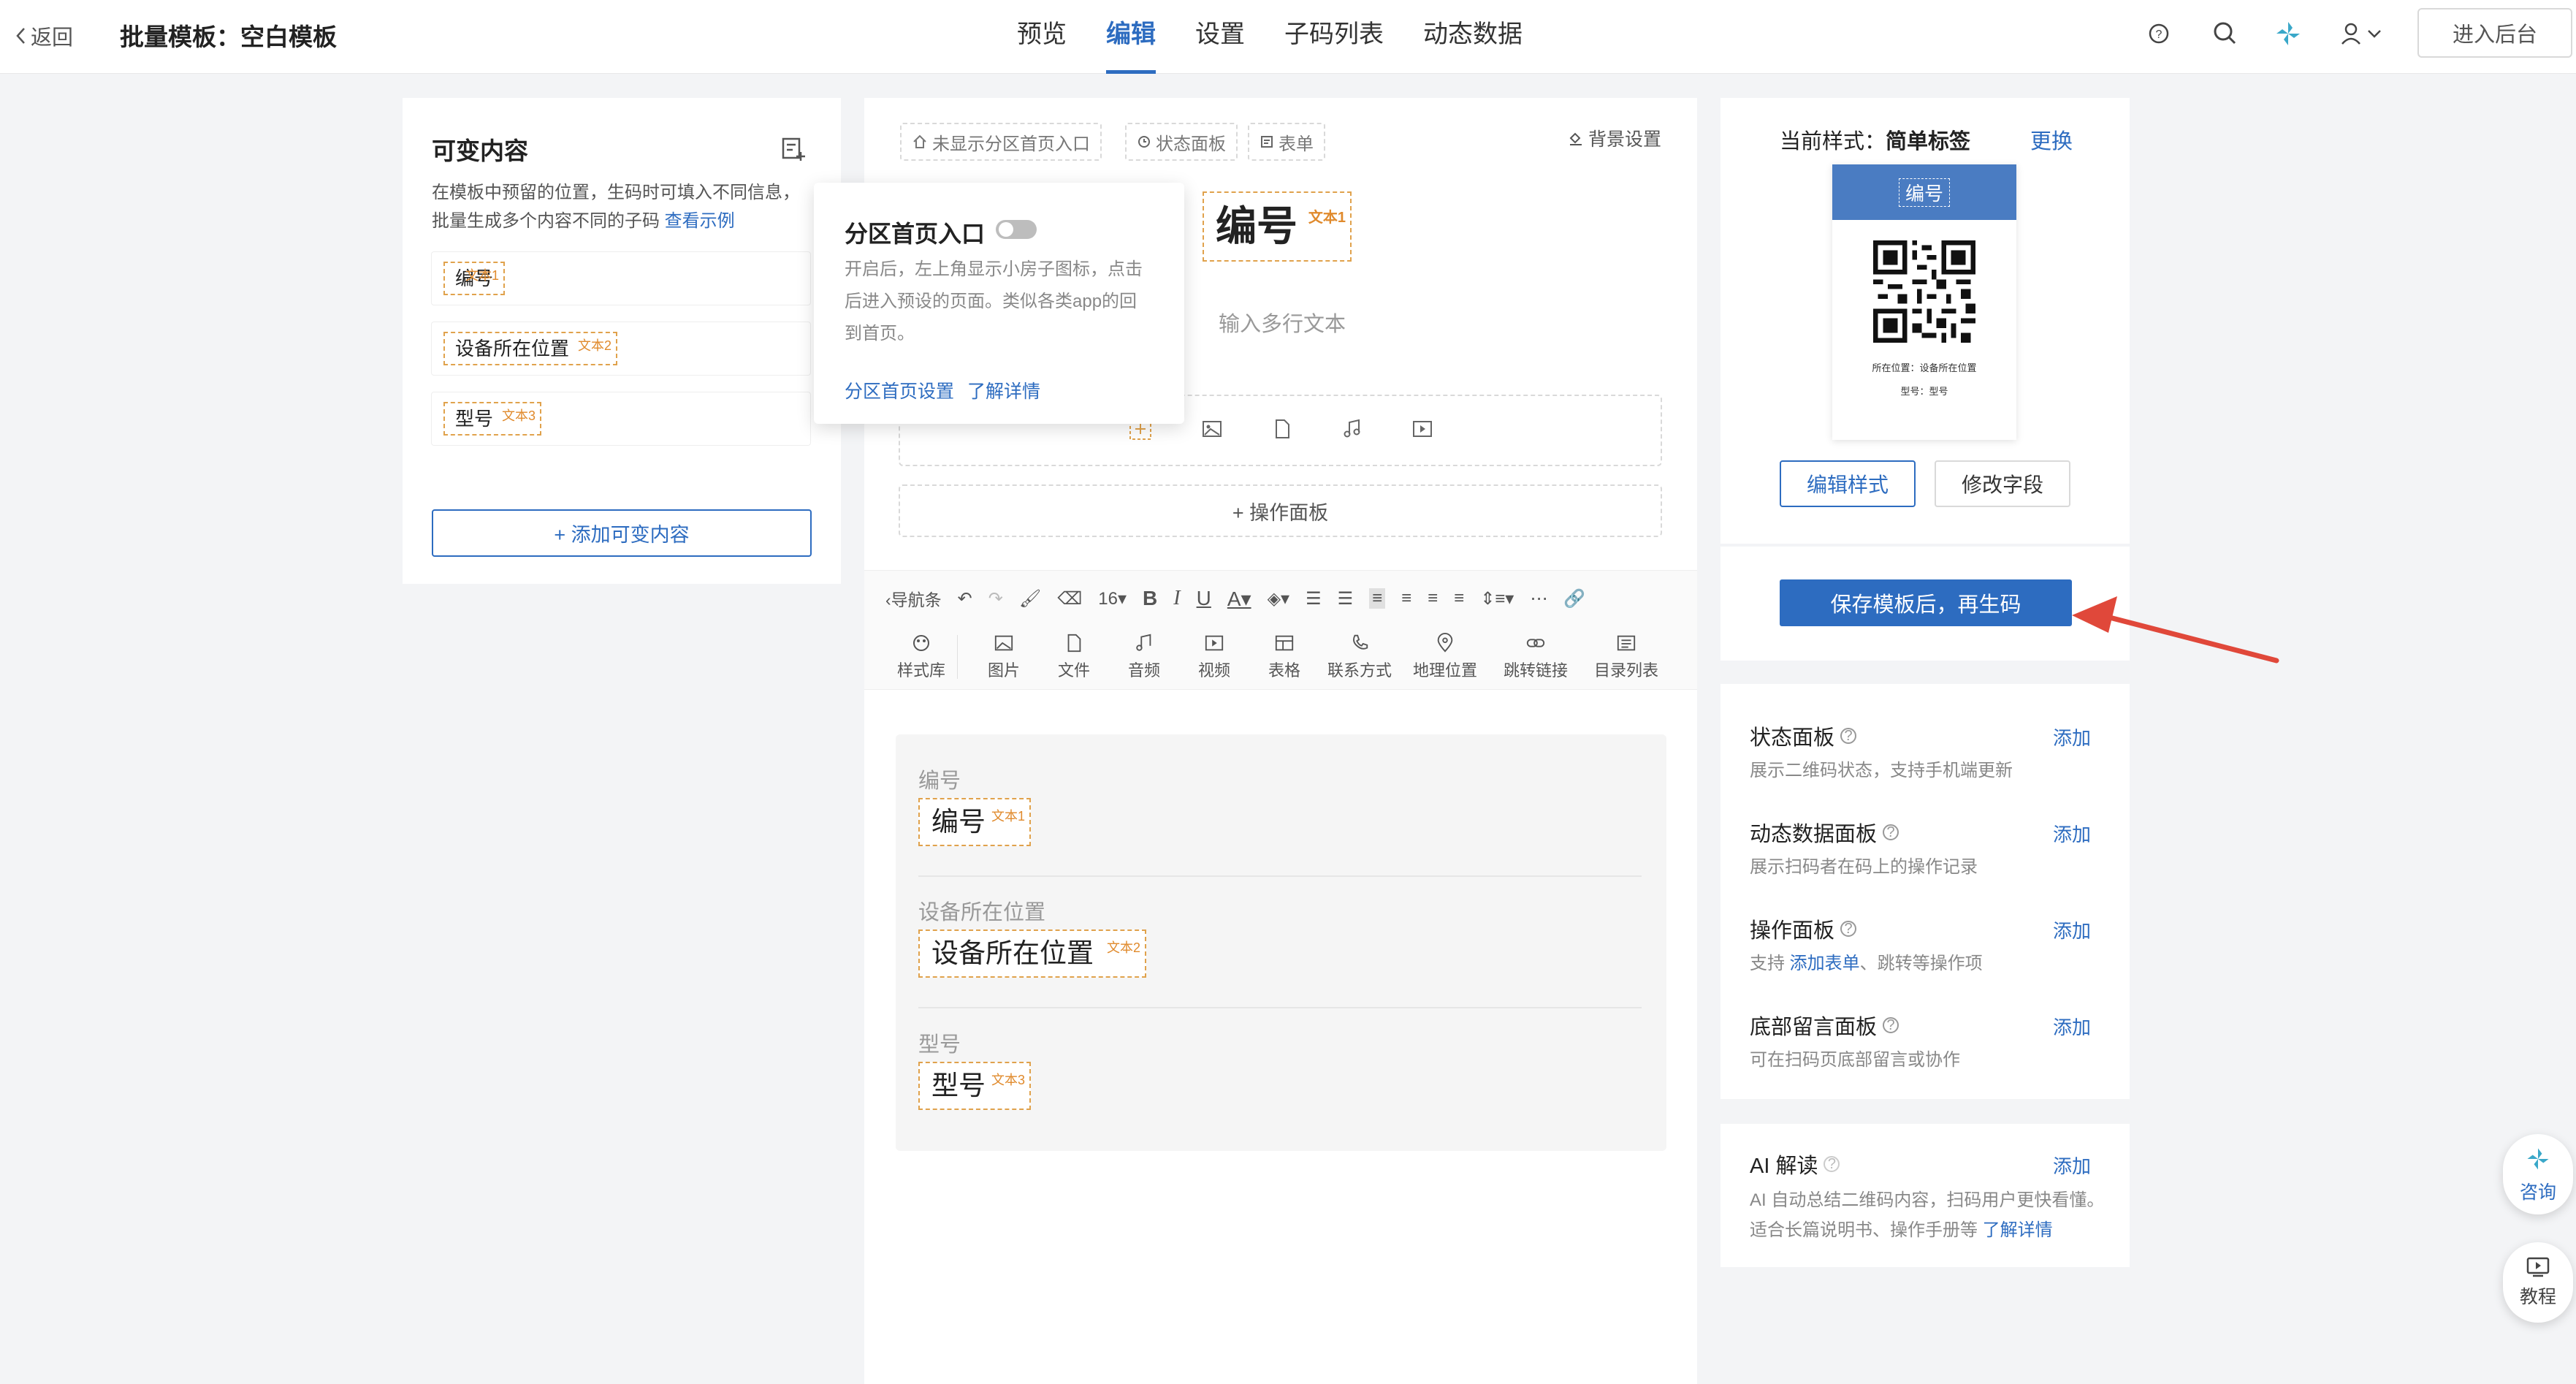  What do you see at coordinates (1824, 1025) in the screenshot?
I see `feature-title: 底部留言面板?` at bounding box center [1824, 1025].